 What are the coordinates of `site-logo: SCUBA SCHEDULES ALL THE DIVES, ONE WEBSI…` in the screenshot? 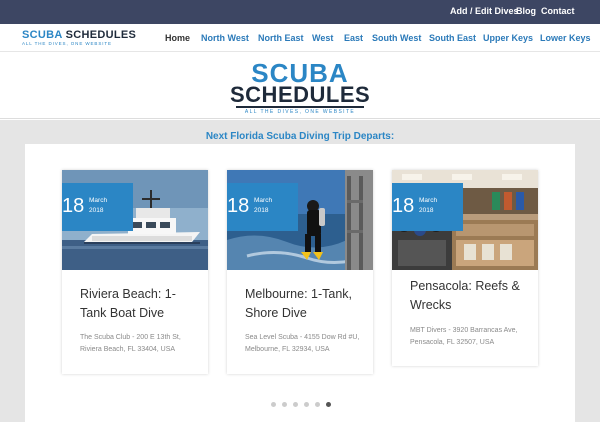 It's located at (82, 39).